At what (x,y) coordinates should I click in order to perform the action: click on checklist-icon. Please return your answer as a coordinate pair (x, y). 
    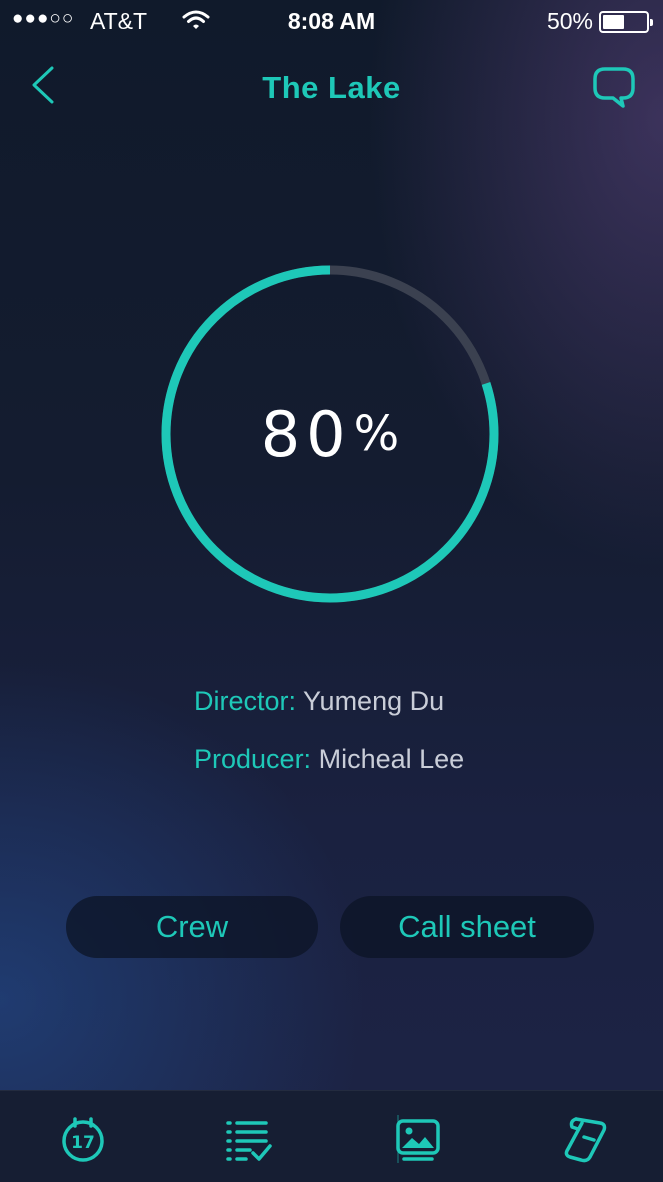
    Looking at the image, I should click on (249, 1141).